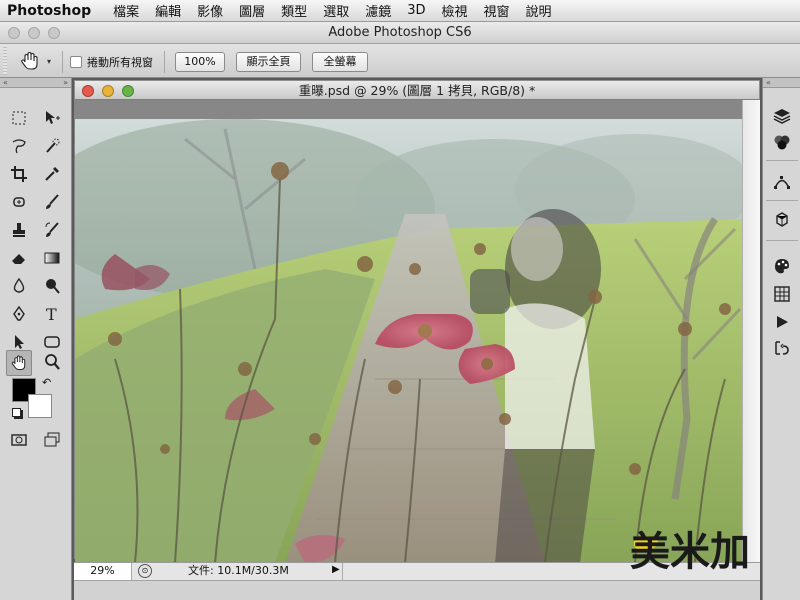 This screenshot has height=600, width=800. Describe the element at coordinates (19, 258) in the screenshot. I see `eraser-icon` at that location.